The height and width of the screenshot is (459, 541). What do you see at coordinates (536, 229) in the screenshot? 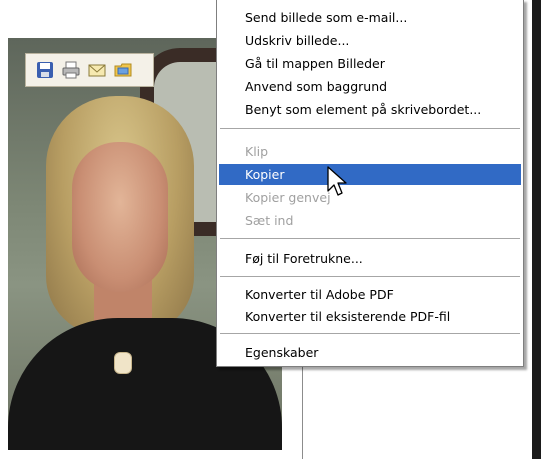
I see `window-edge` at bounding box center [536, 229].